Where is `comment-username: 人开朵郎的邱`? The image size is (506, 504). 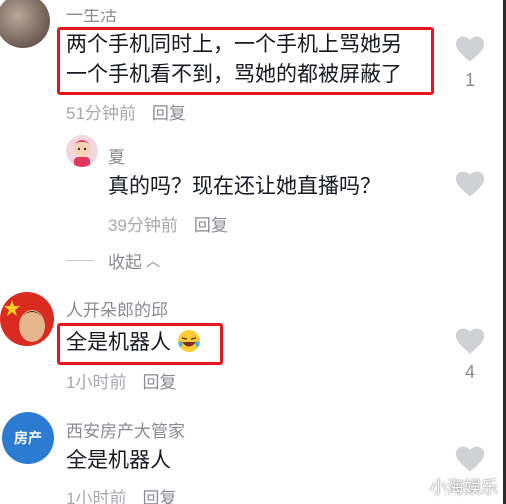 comment-username: 人开朵郎的邱 is located at coordinates (117, 308).